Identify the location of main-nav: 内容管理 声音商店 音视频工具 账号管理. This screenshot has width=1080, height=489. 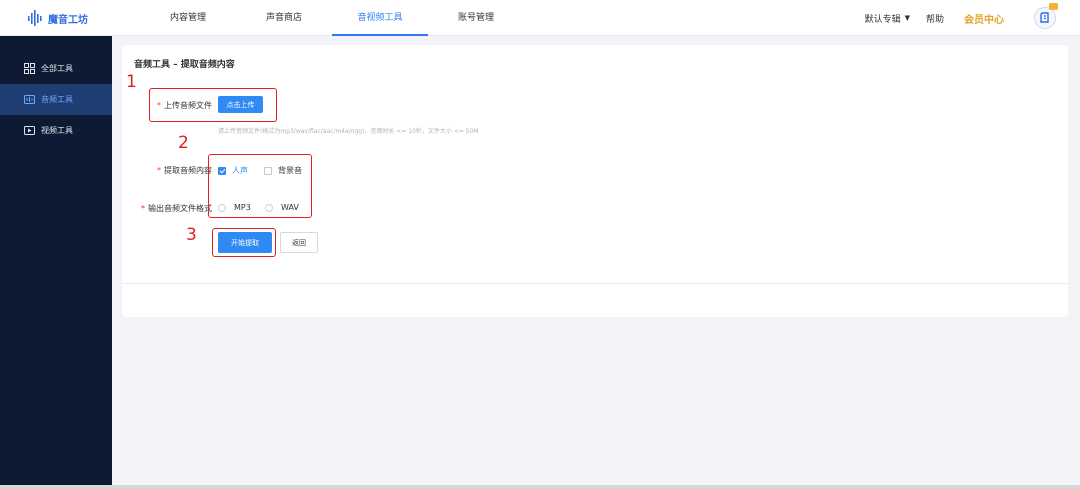
(332, 18).